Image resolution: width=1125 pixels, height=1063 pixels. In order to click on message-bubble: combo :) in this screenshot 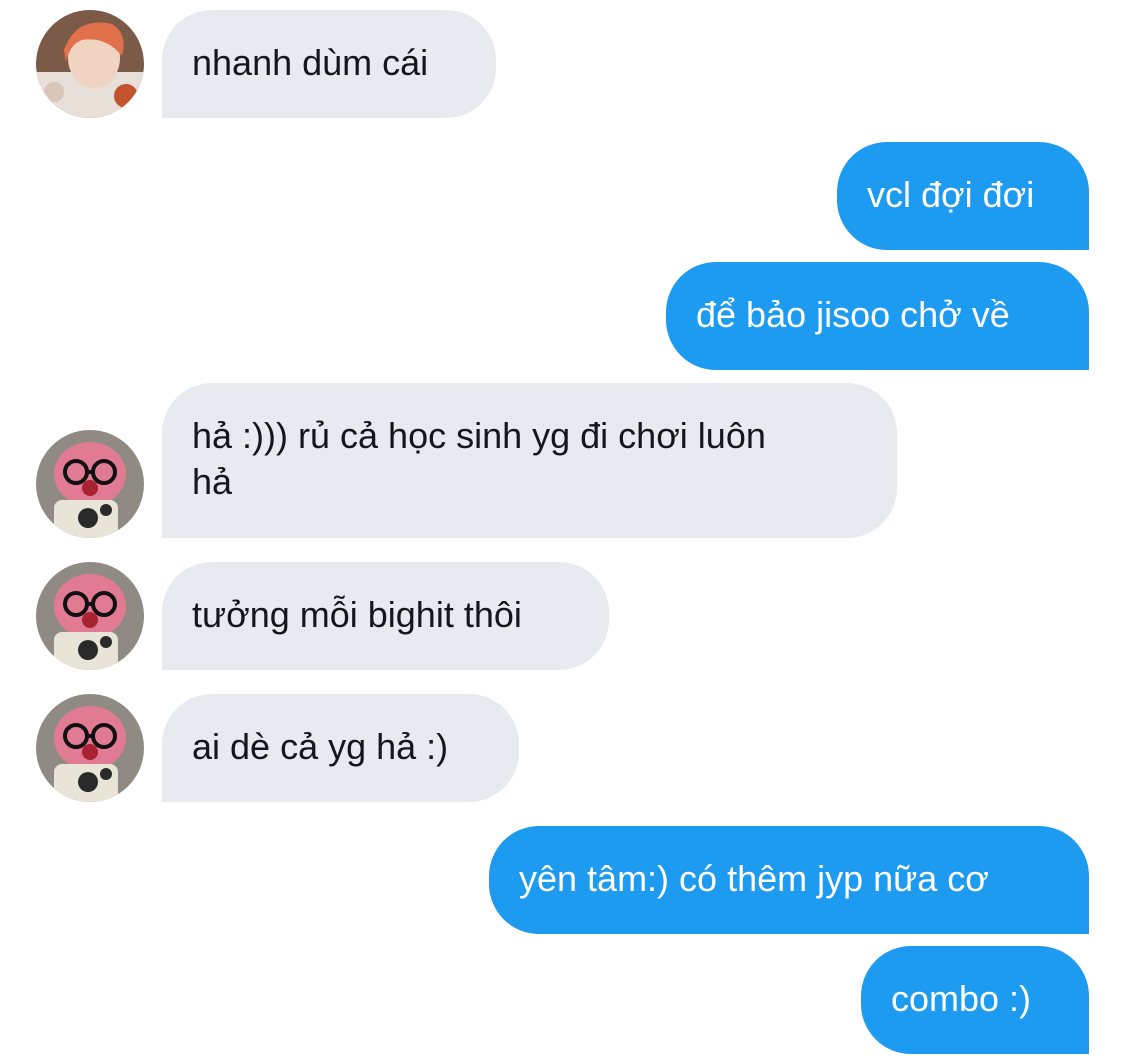, I will do `click(975, 1000)`.